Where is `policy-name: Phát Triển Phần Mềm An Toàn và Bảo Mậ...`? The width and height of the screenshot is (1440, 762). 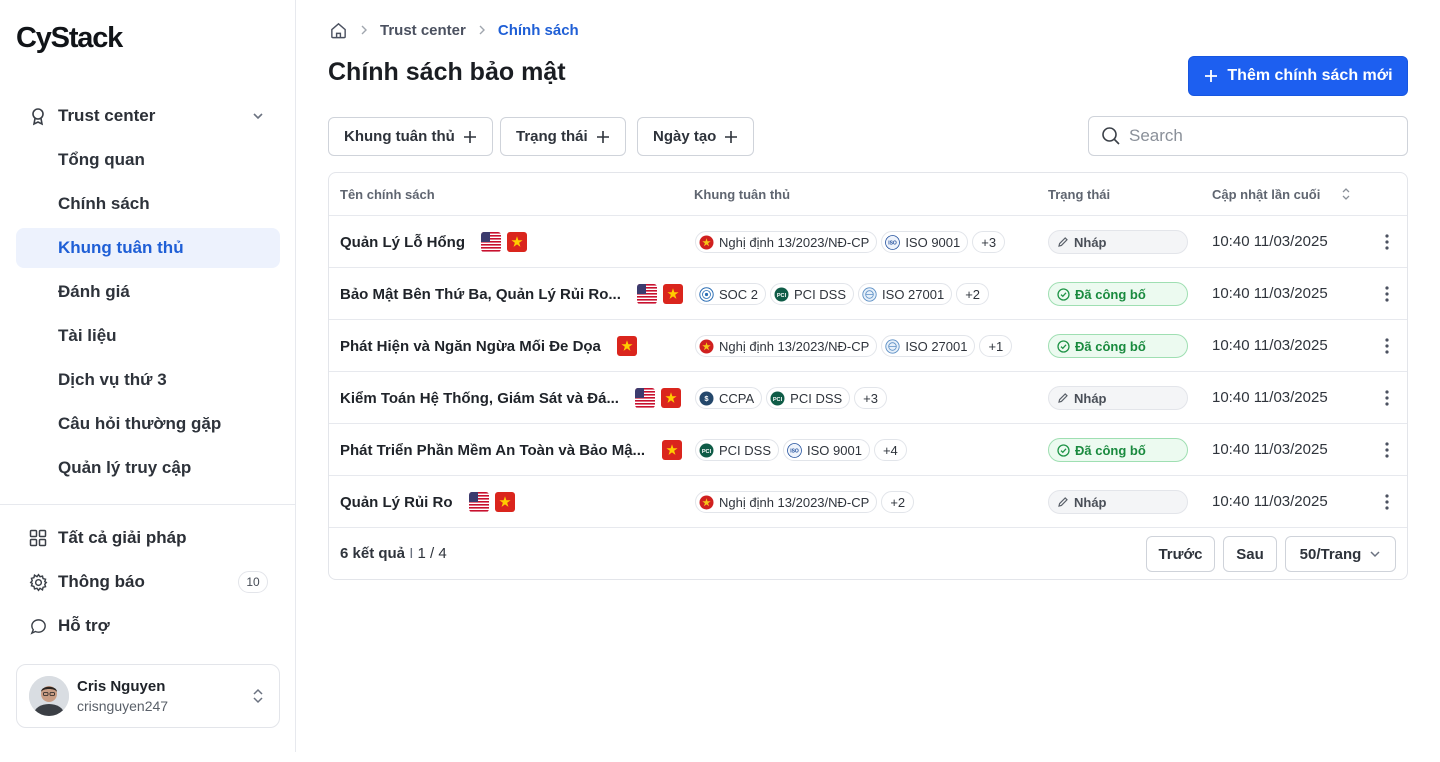
policy-name: Phát Triển Phần Mềm An Toàn và Bảo Mậ... is located at coordinates (492, 450).